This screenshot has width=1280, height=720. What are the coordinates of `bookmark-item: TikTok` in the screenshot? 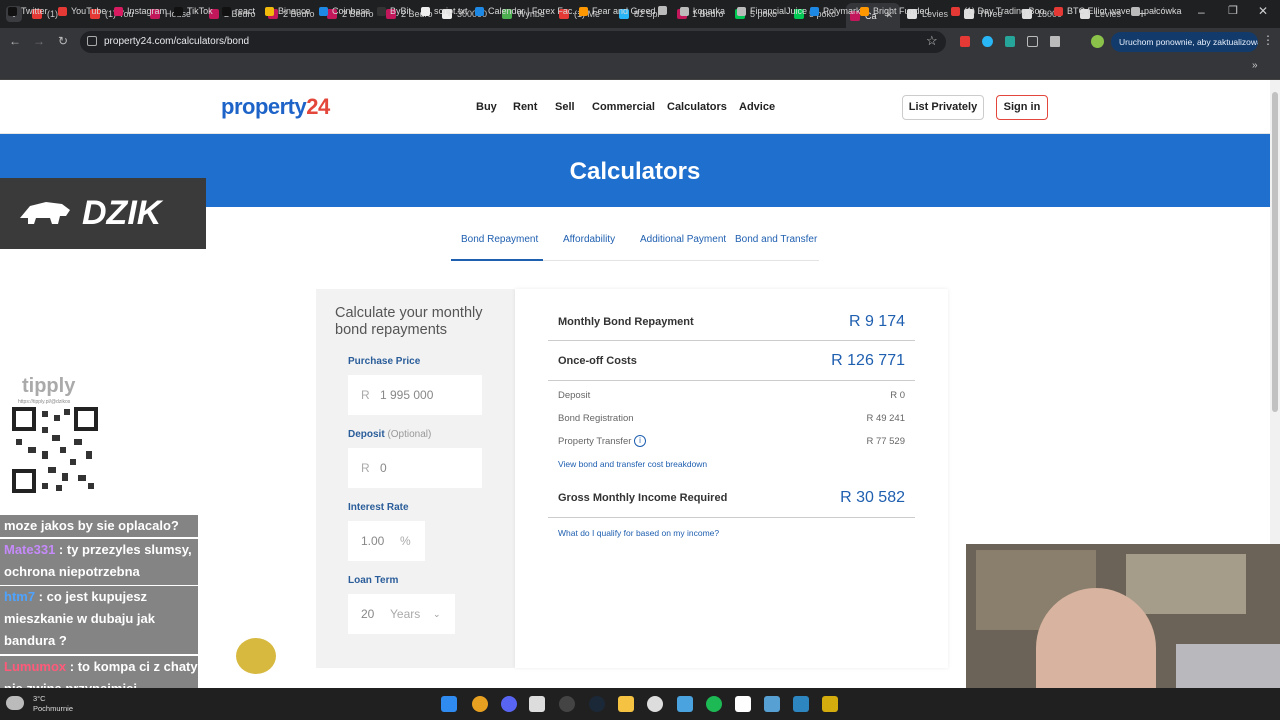 It's located at (193, 11).